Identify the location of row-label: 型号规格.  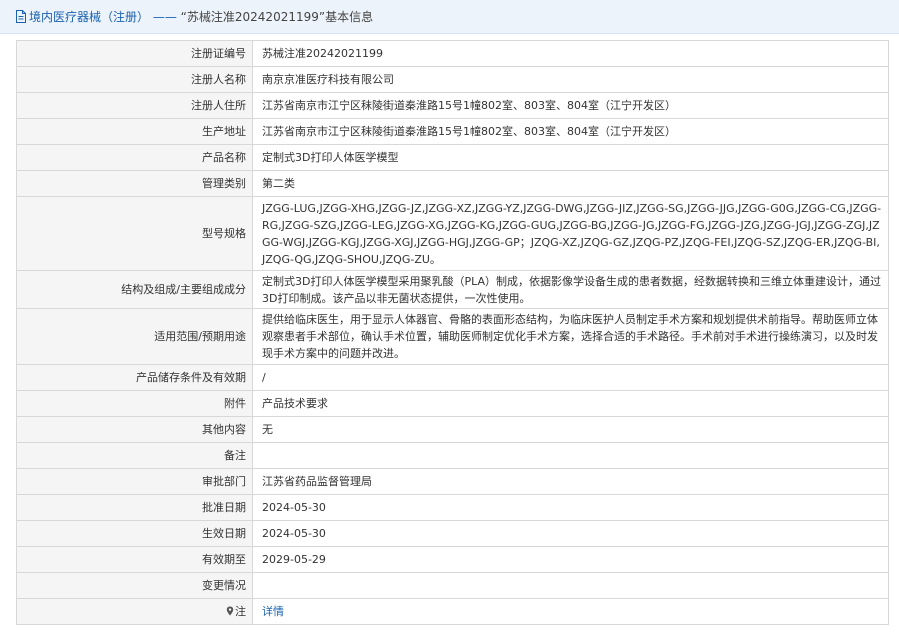
(134, 233).